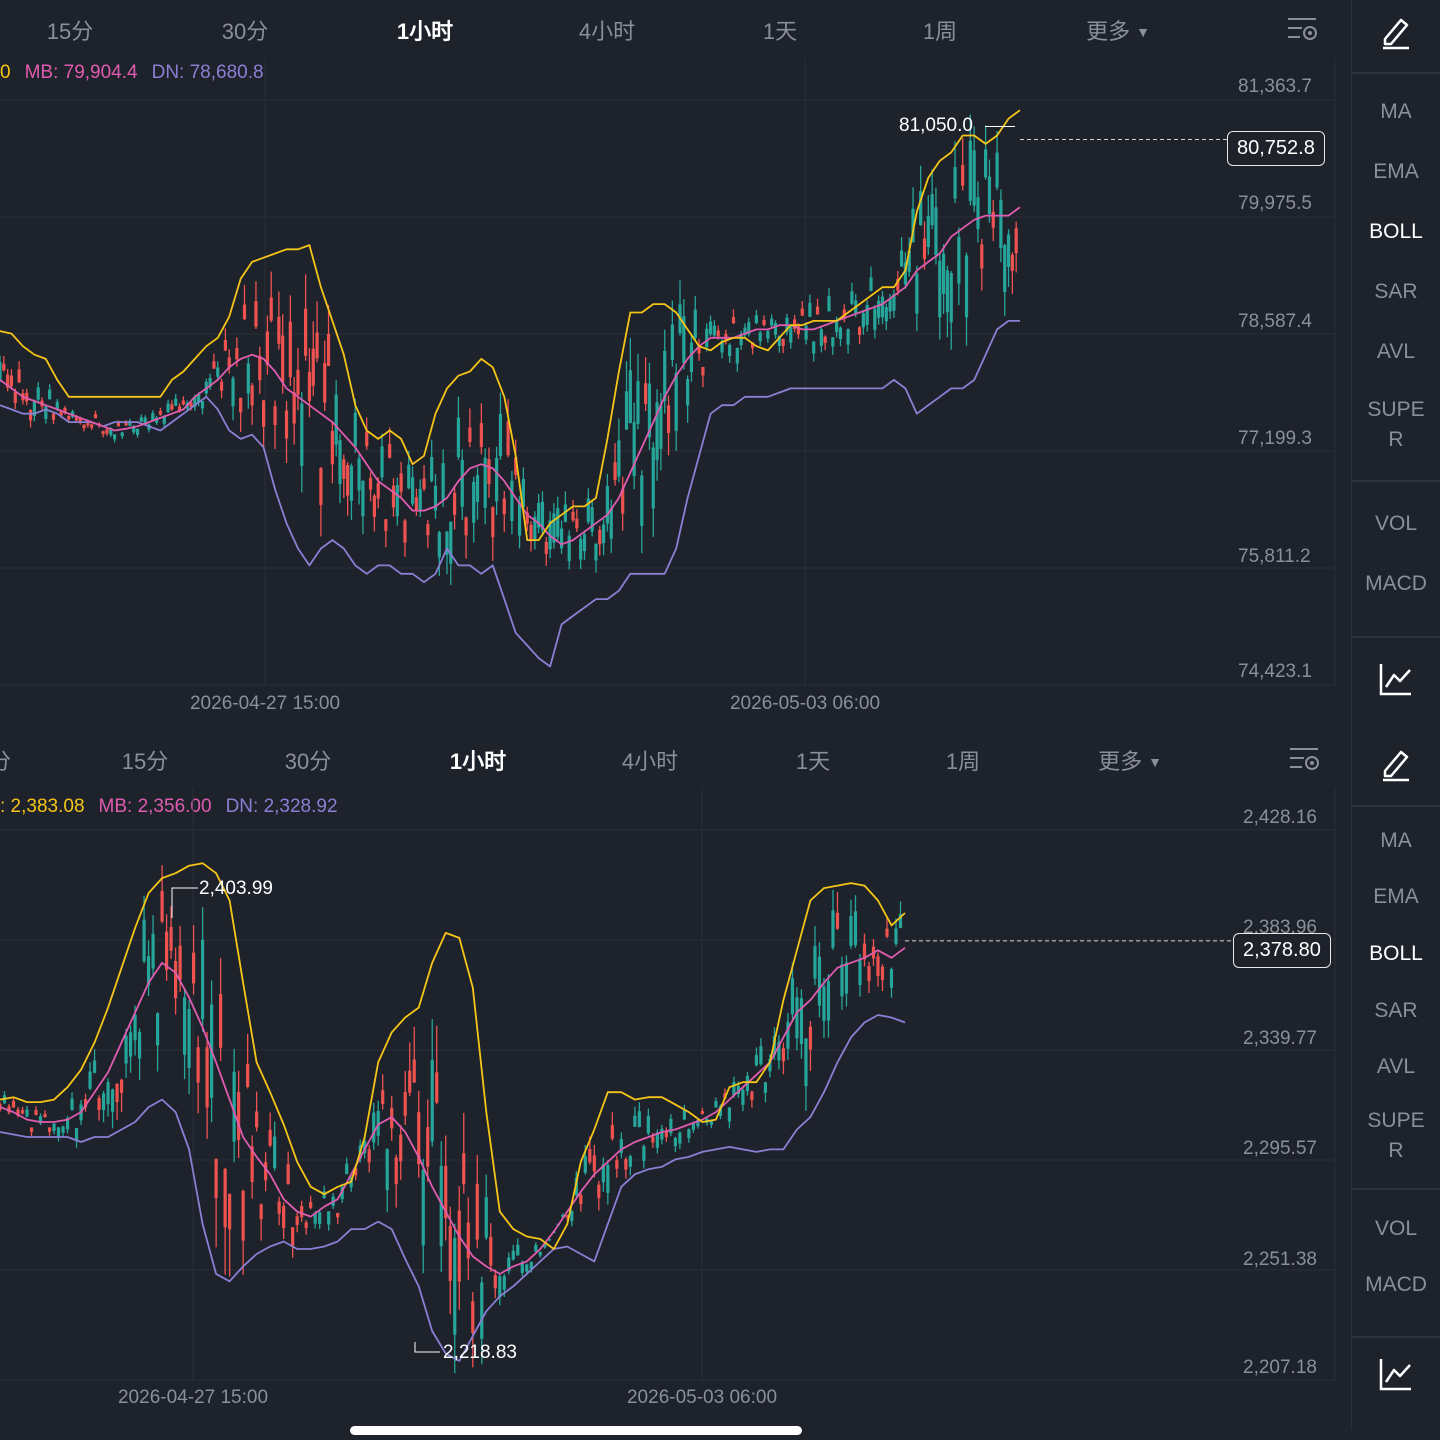 The width and height of the screenshot is (1440, 1440). What do you see at coordinates (1275, 86) in the screenshot?
I see `y-tick-label: 81,363.7` at bounding box center [1275, 86].